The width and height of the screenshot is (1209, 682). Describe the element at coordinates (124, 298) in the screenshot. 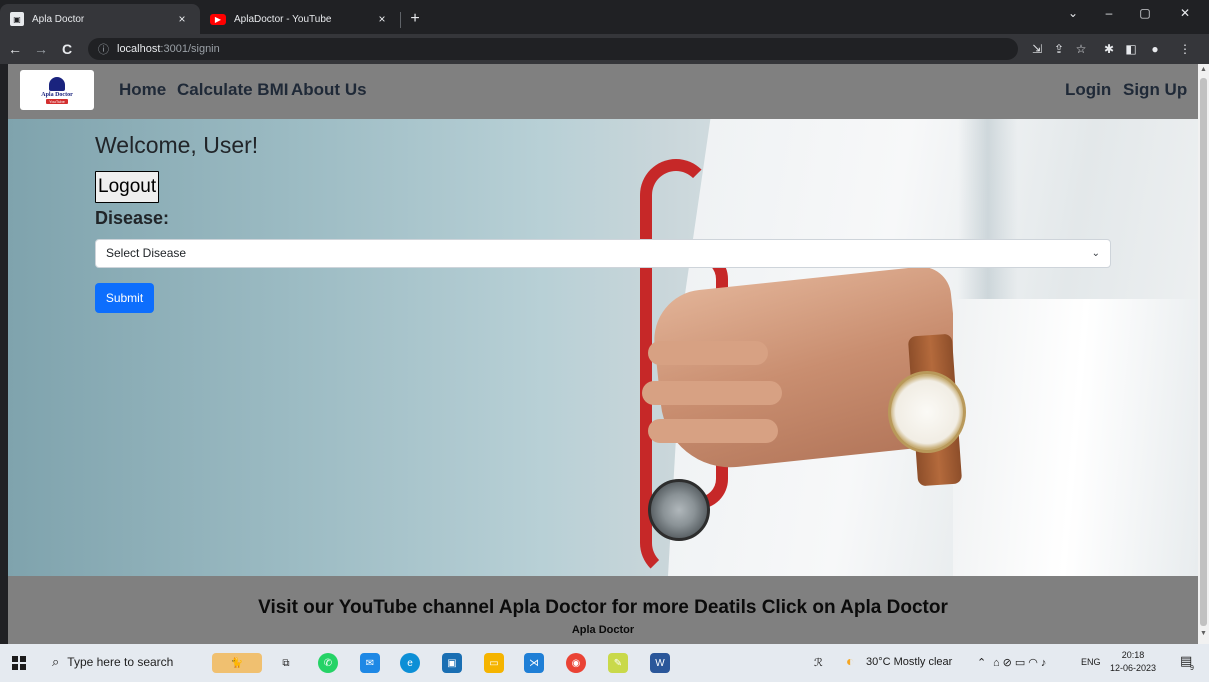

I see `submit-button: Submit` at that location.